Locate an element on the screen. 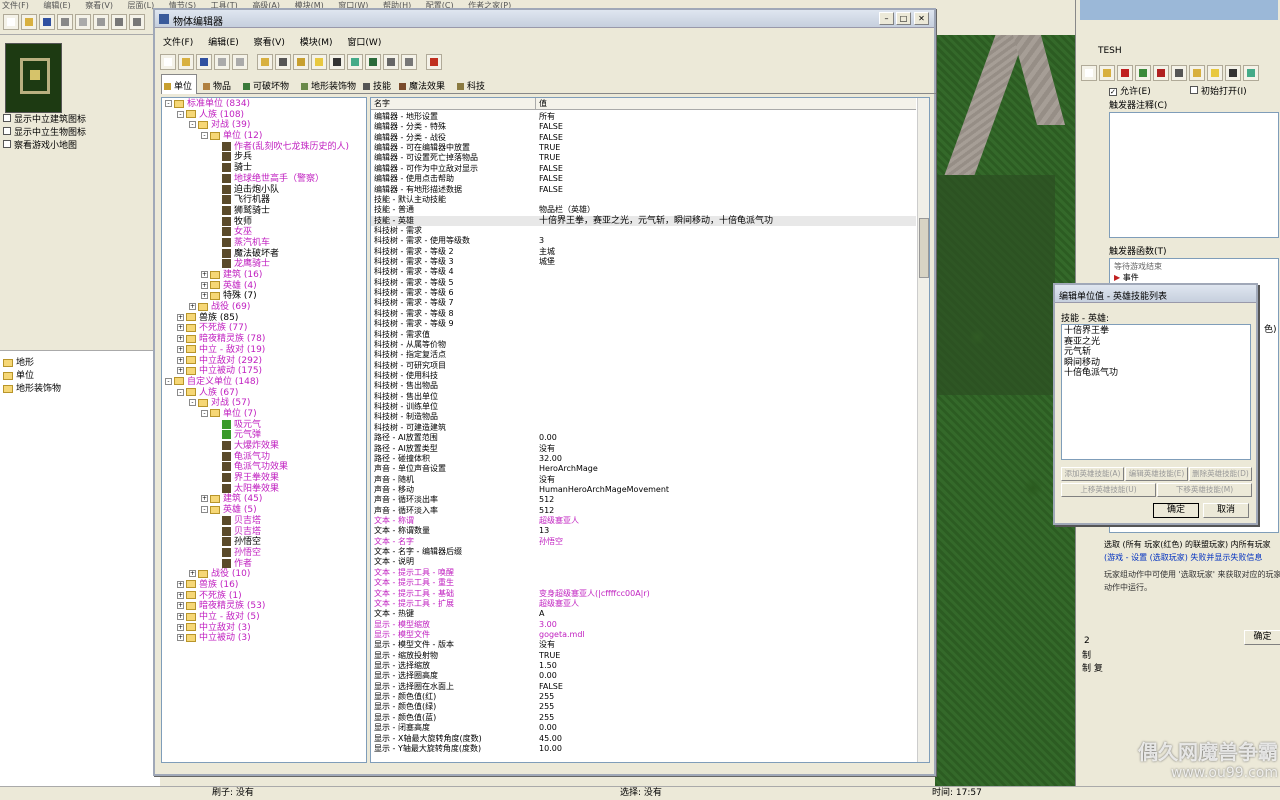 The image size is (1280, 800). property-row: 文本 - 提示工具 - 唤醒 is located at coordinates (643, 573).